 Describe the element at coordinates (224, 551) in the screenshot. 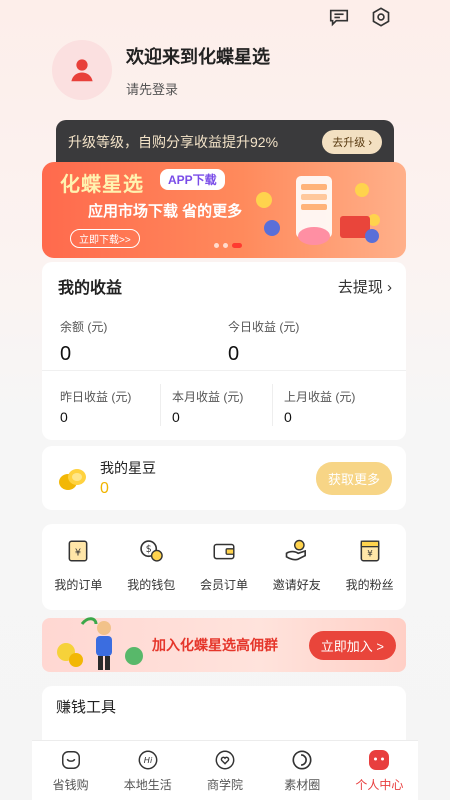

I see `member-order-icon` at that location.